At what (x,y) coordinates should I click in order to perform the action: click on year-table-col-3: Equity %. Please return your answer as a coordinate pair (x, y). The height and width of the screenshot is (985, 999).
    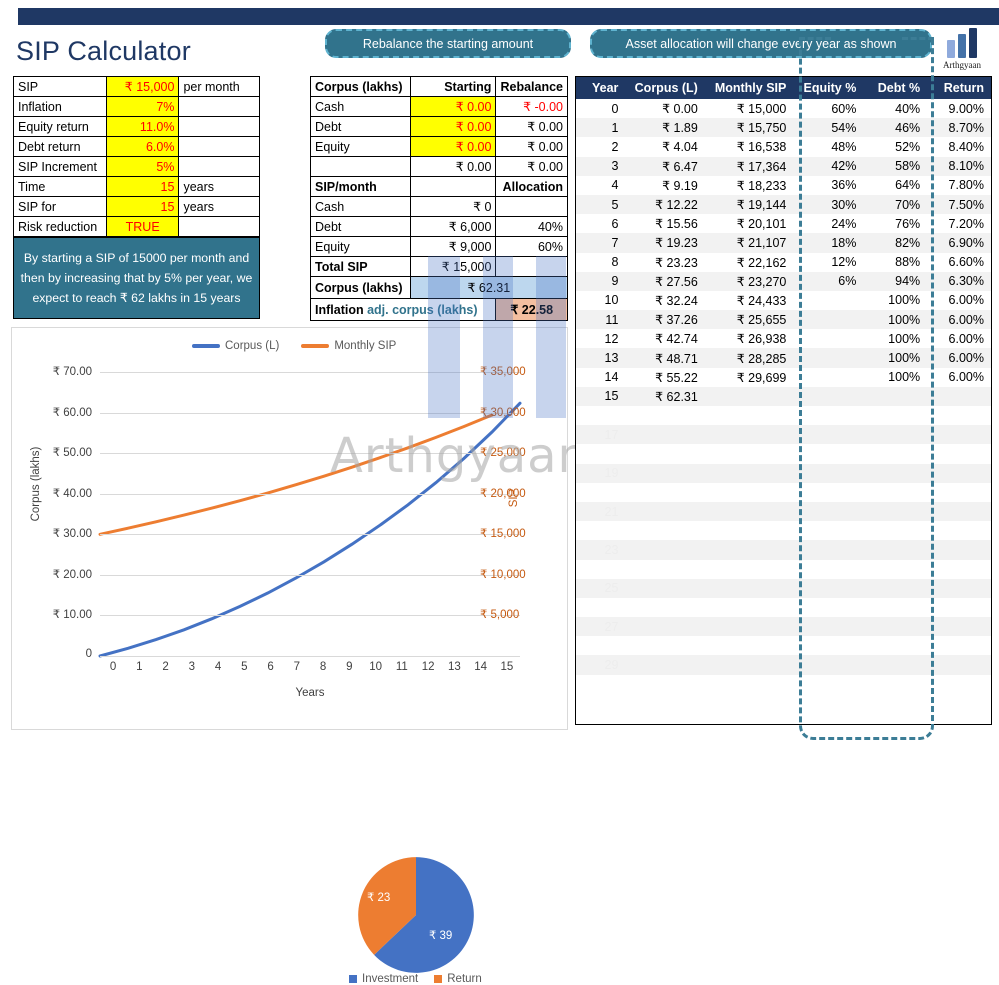
    Looking at the image, I should click on (828, 88).